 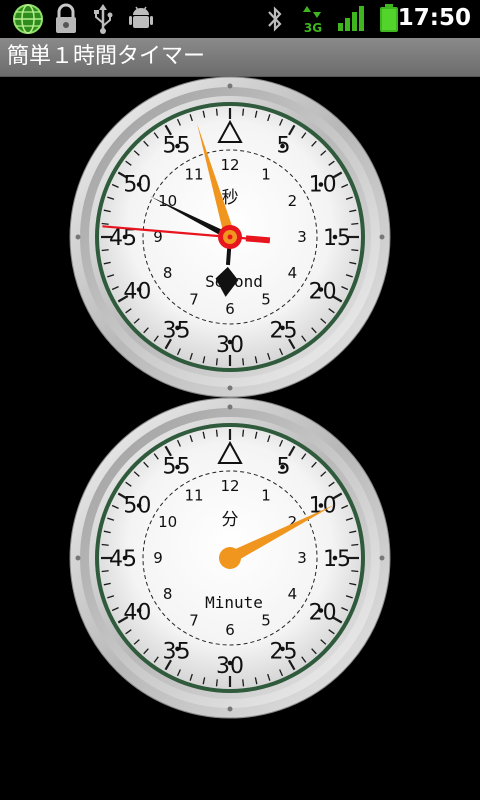 I want to click on lock-icon, so click(x=66, y=18).